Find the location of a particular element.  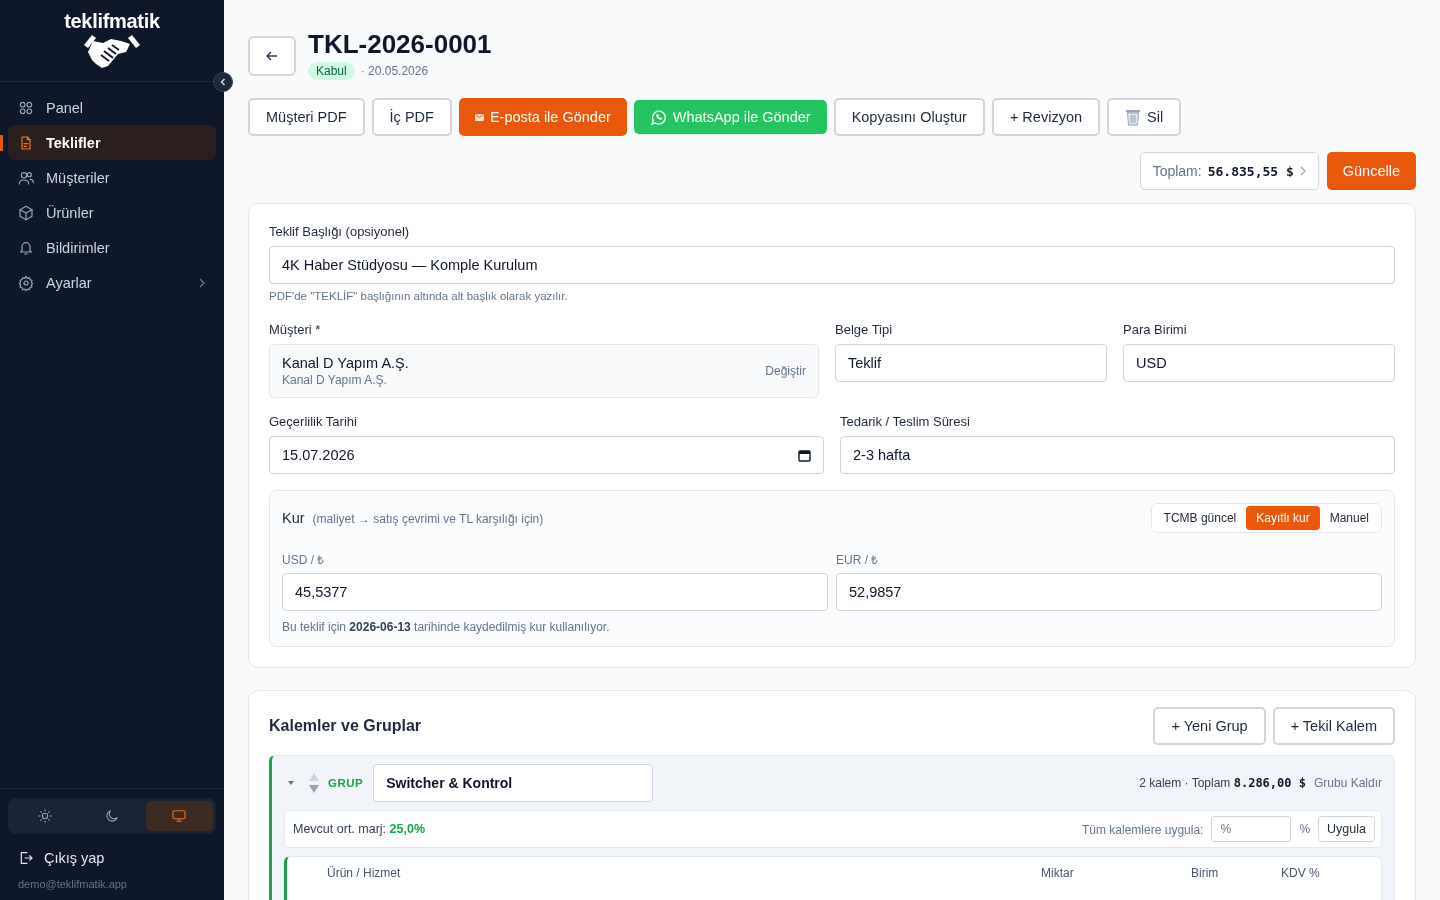

action-button: + Revizyon is located at coordinates (1045, 117).